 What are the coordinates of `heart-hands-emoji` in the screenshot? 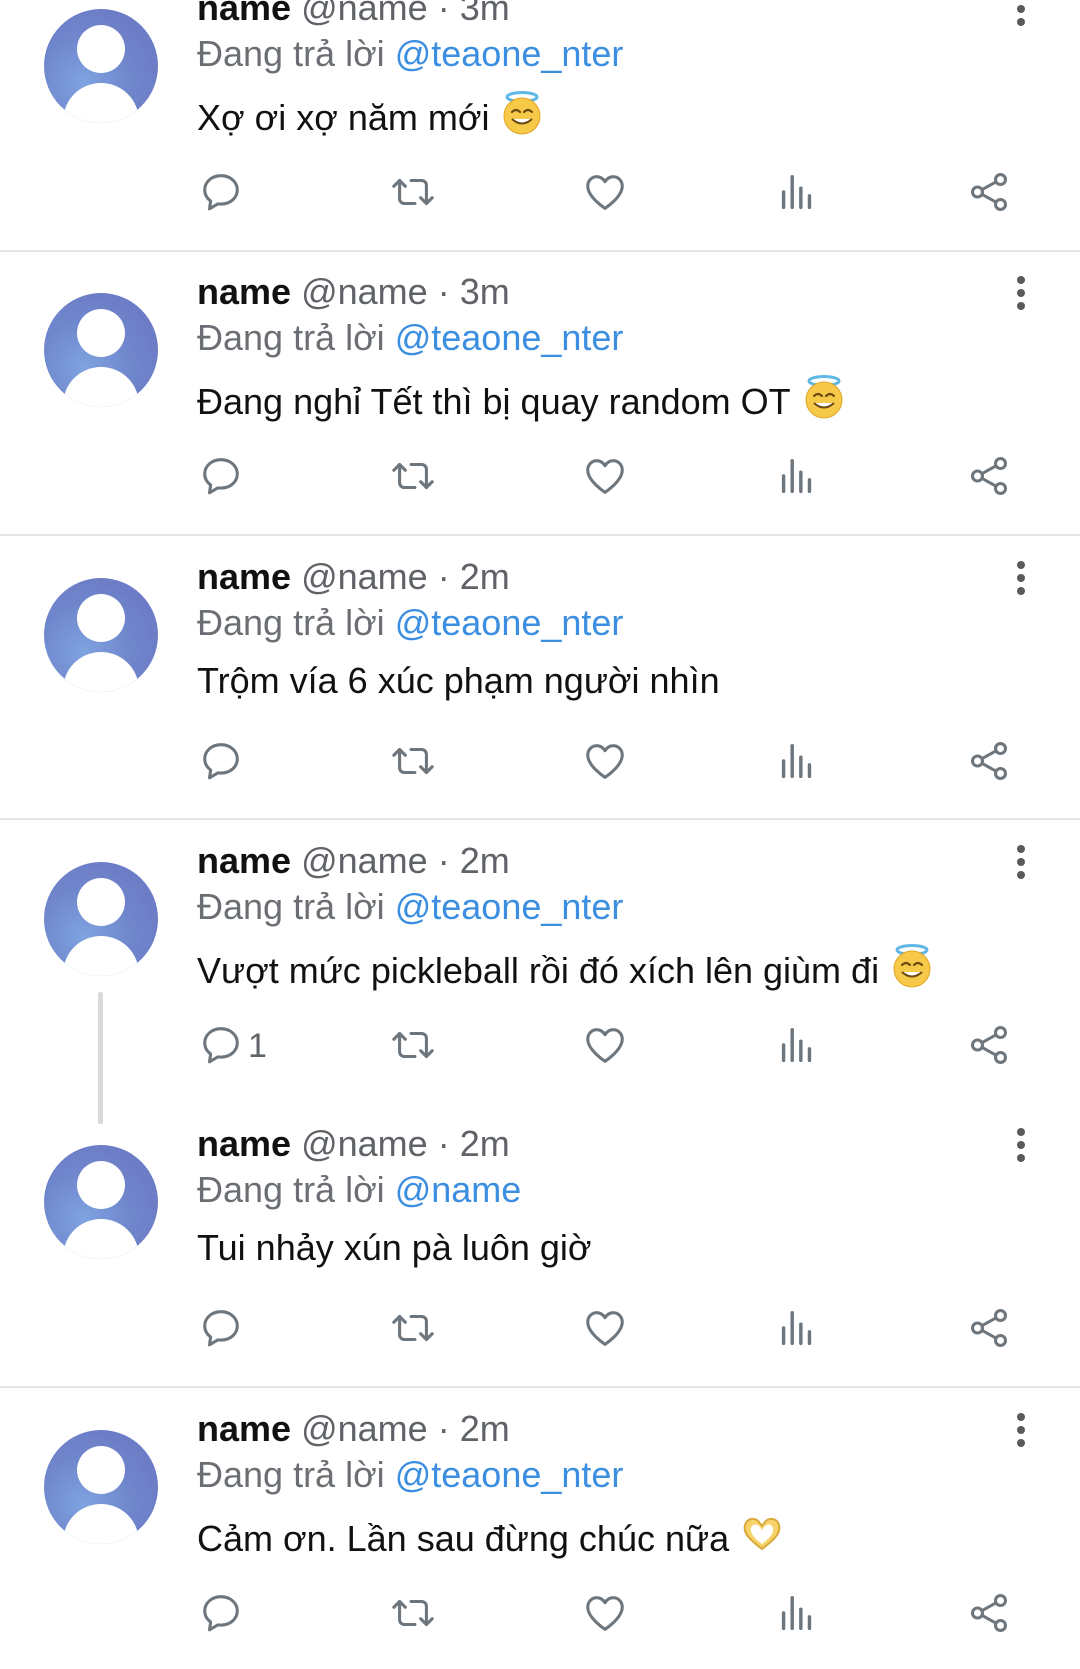 It's located at (762, 1539).